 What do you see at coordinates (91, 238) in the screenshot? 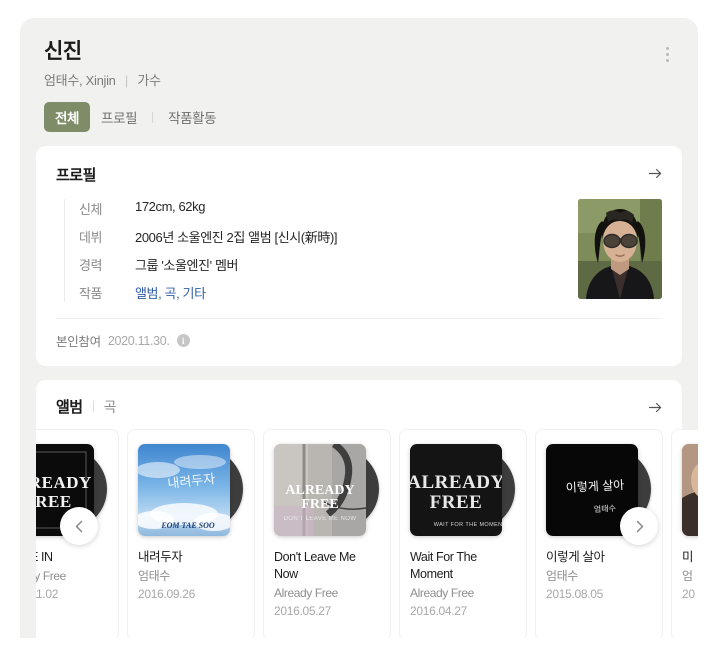
I see `profile-key: 데뷔` at bounding box center [91, 238].